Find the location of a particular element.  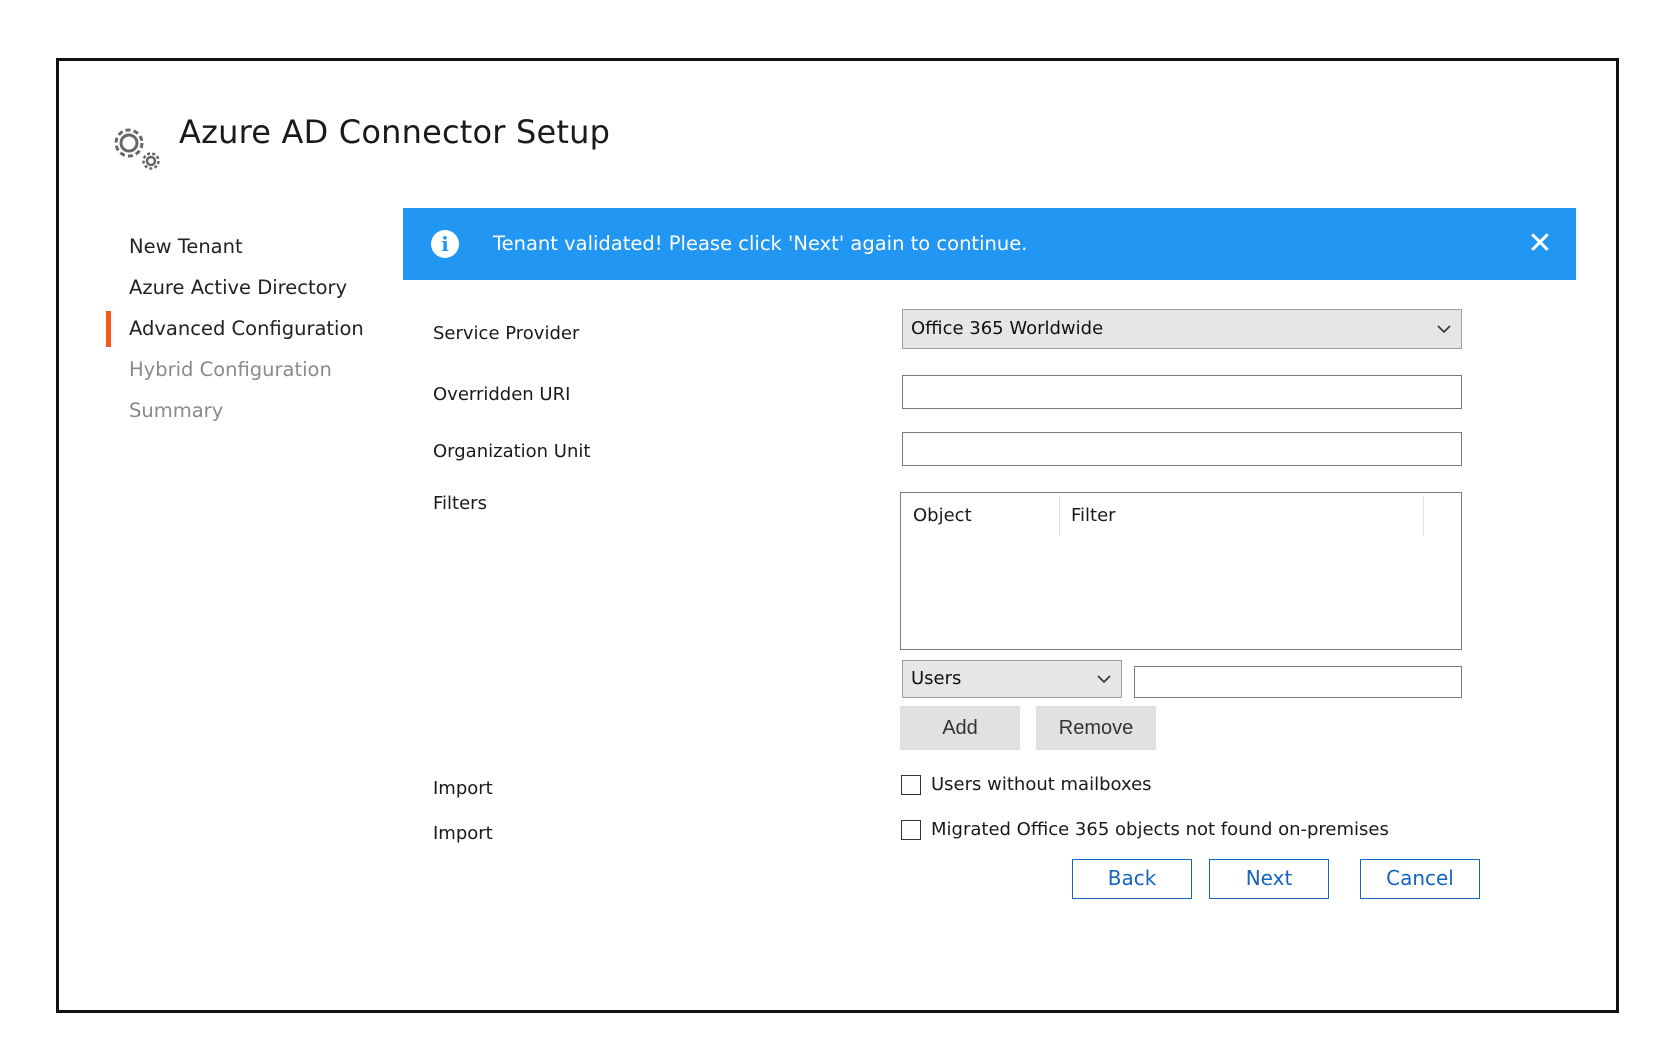

organization-unit-input is located at coordinates (1182, 449).